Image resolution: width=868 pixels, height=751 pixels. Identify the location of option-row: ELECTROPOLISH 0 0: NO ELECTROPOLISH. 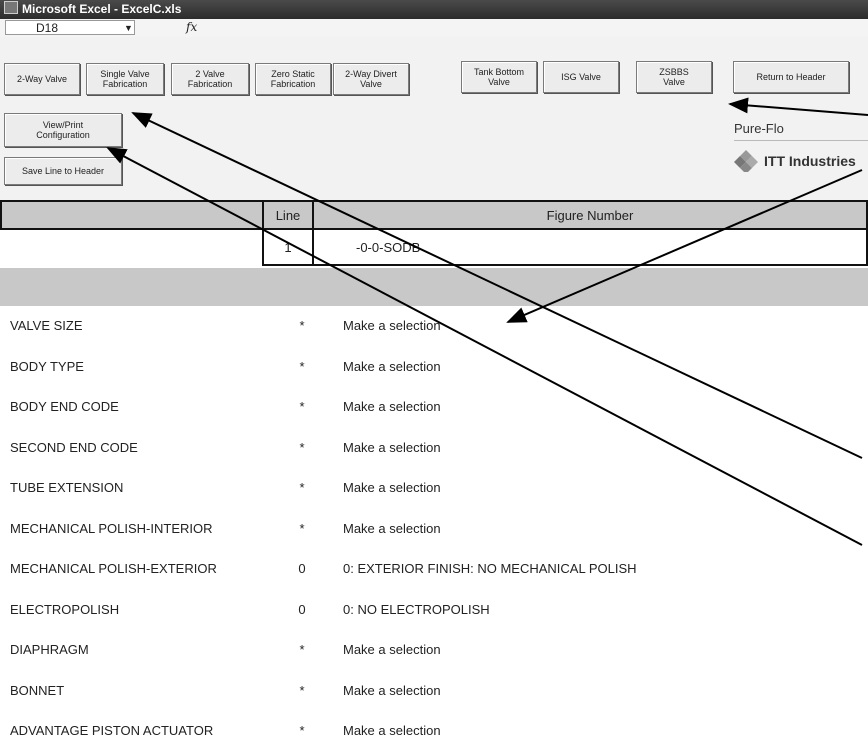
(434, 610).